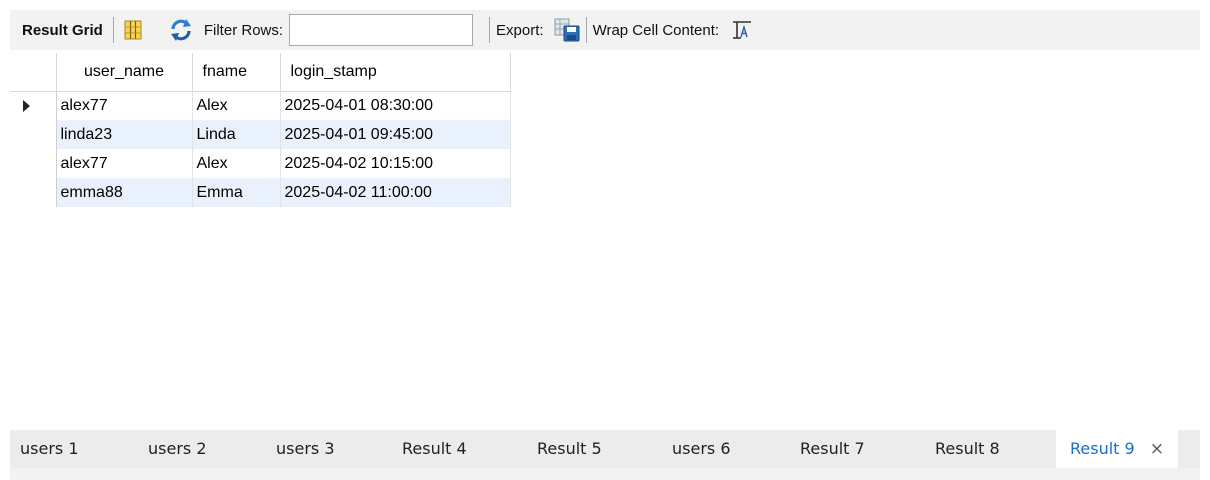 This screenshot has width=1210, height=480. I want to click on cell-login-stamp: 2025-04-01 08:30:00, so click(395, 105).